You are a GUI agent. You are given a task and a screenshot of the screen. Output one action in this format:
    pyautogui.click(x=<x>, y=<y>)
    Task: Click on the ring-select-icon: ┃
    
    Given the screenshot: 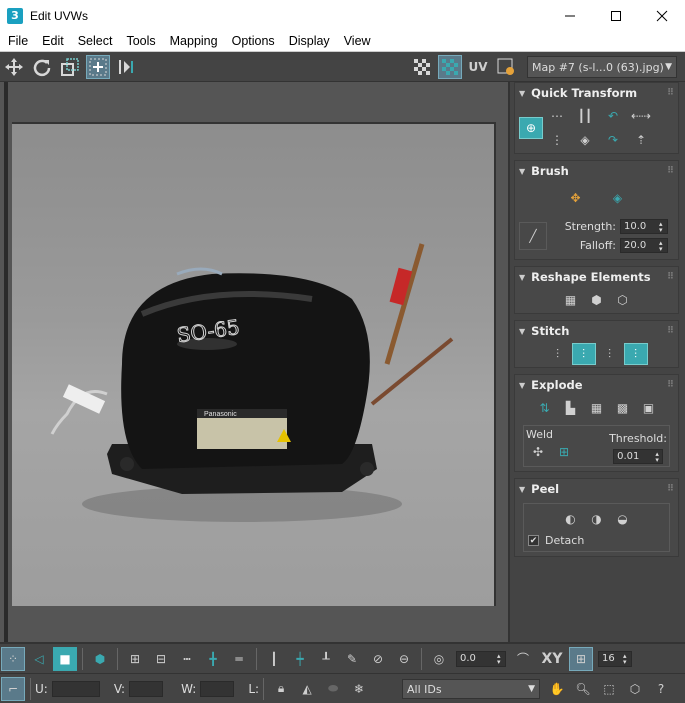 What is the action you would take?
    pyautogui.click(x=274, y=659)
    